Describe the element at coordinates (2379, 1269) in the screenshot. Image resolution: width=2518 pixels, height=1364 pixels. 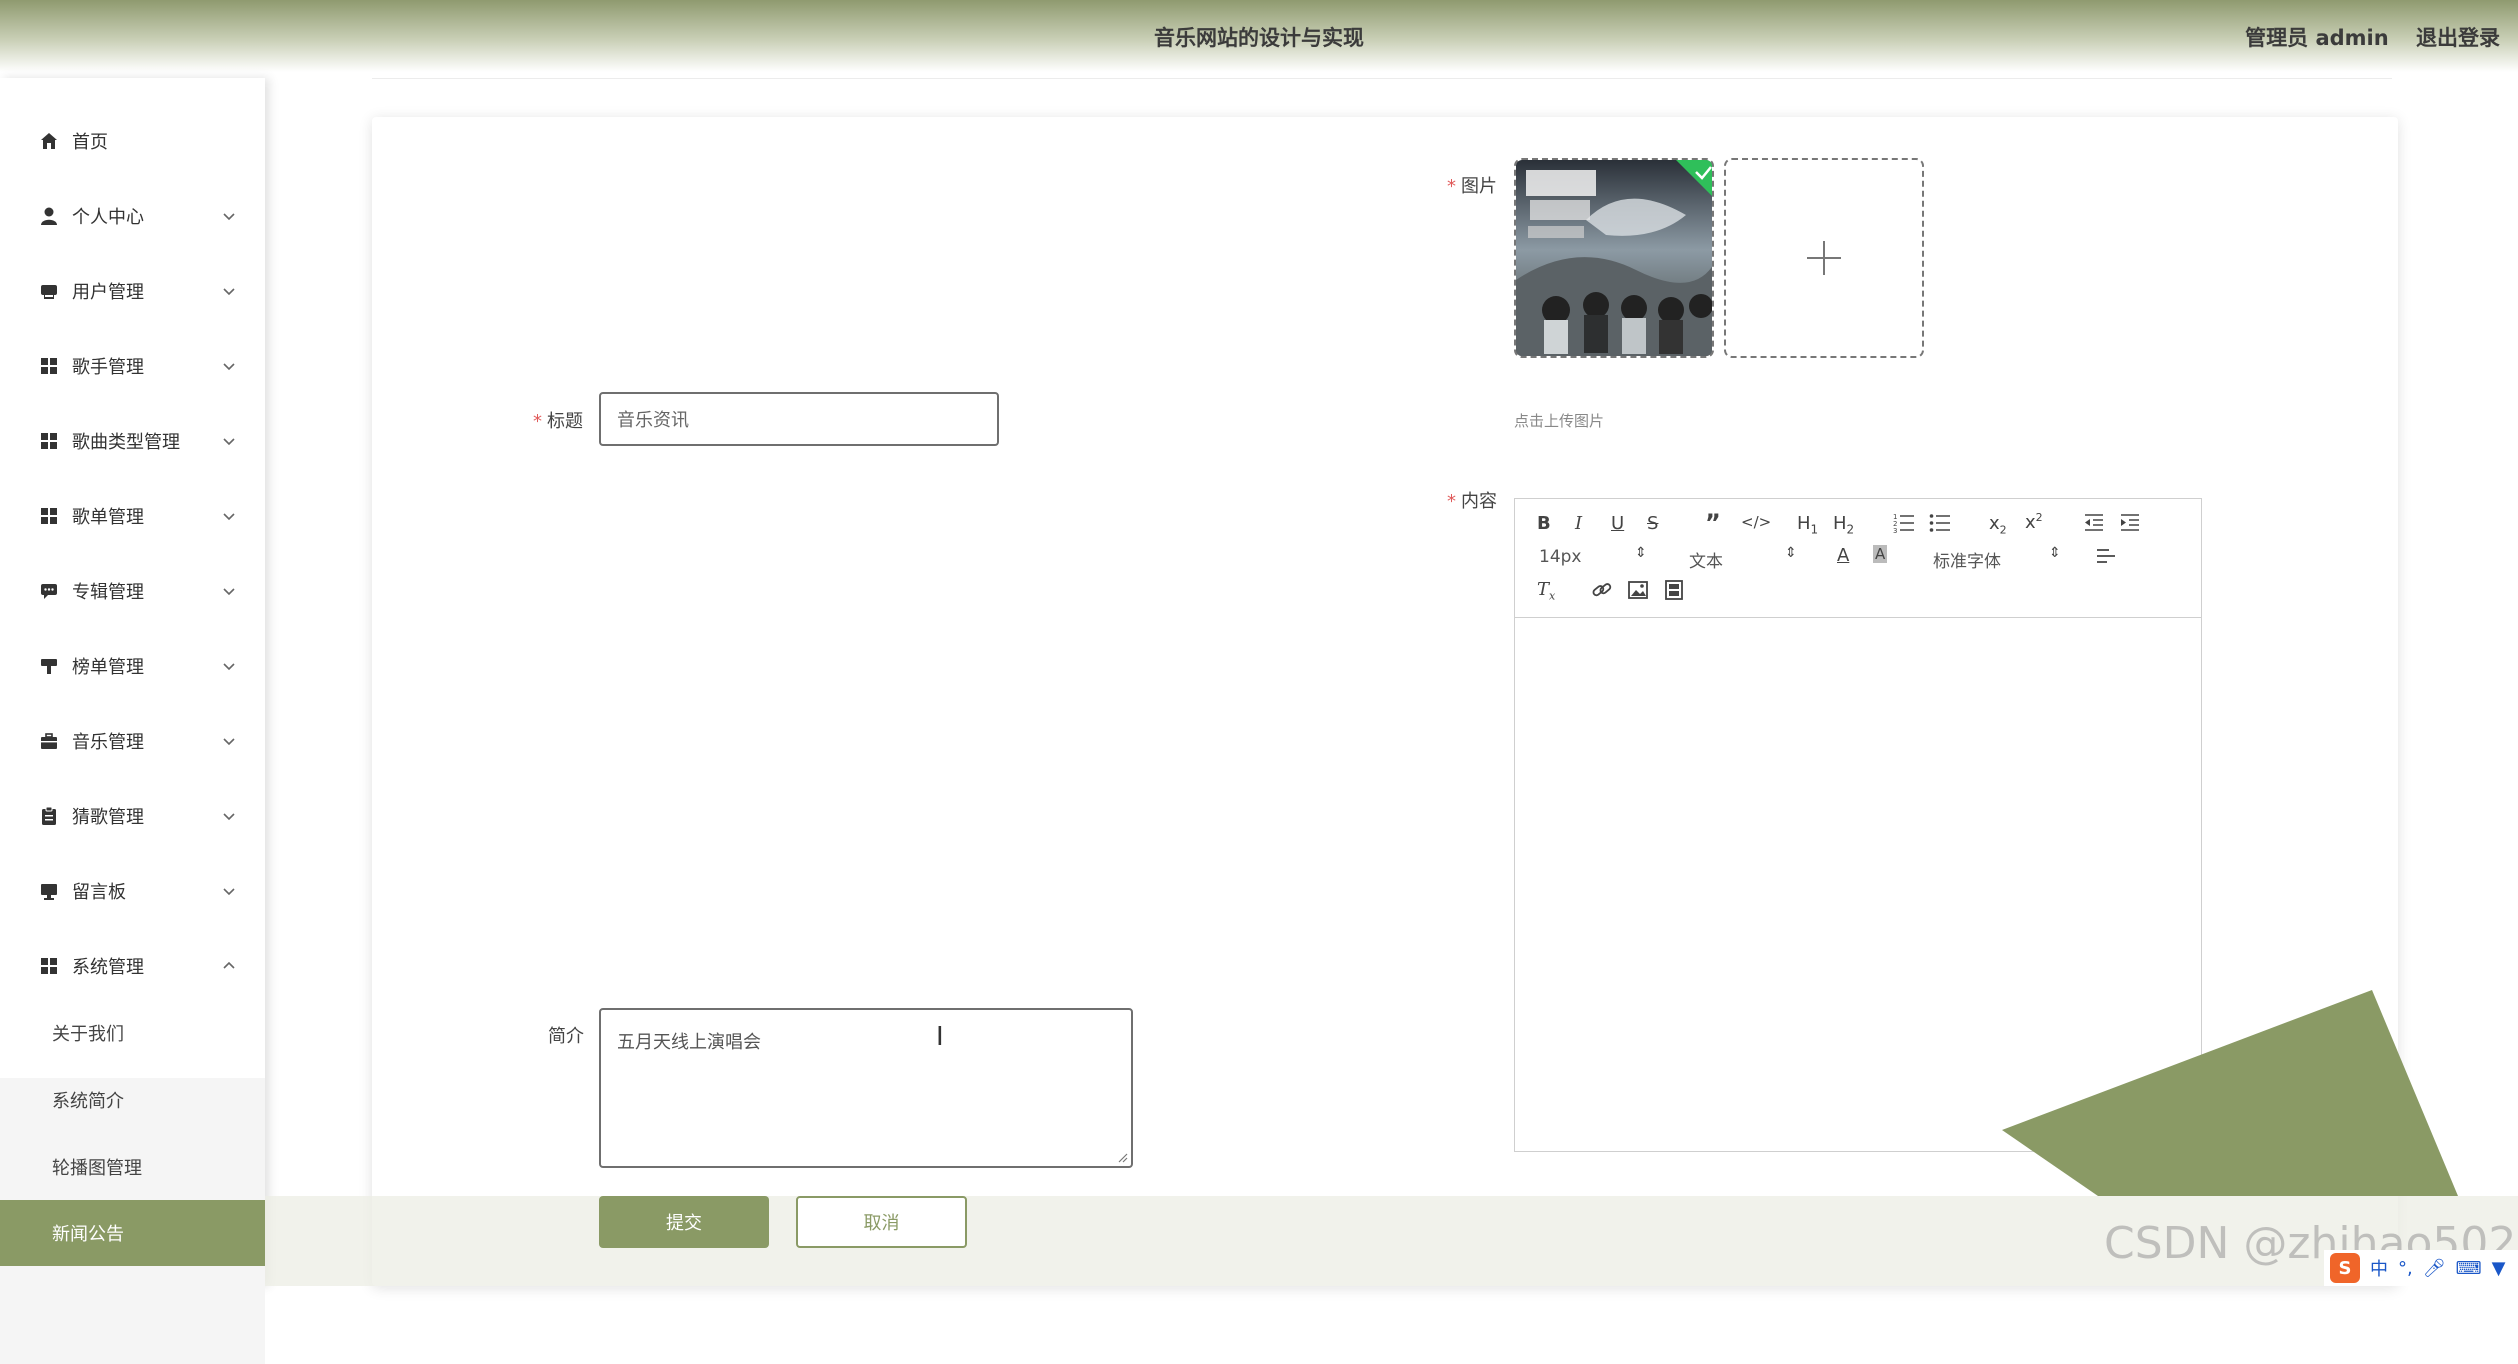
I see `ime-mode-label: 中` at that location.